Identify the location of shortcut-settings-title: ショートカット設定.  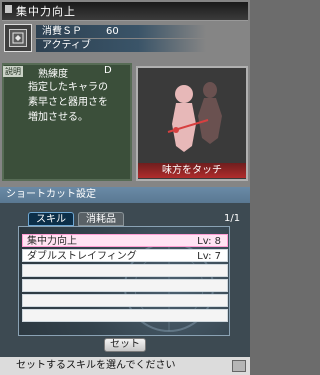
(51, 194).